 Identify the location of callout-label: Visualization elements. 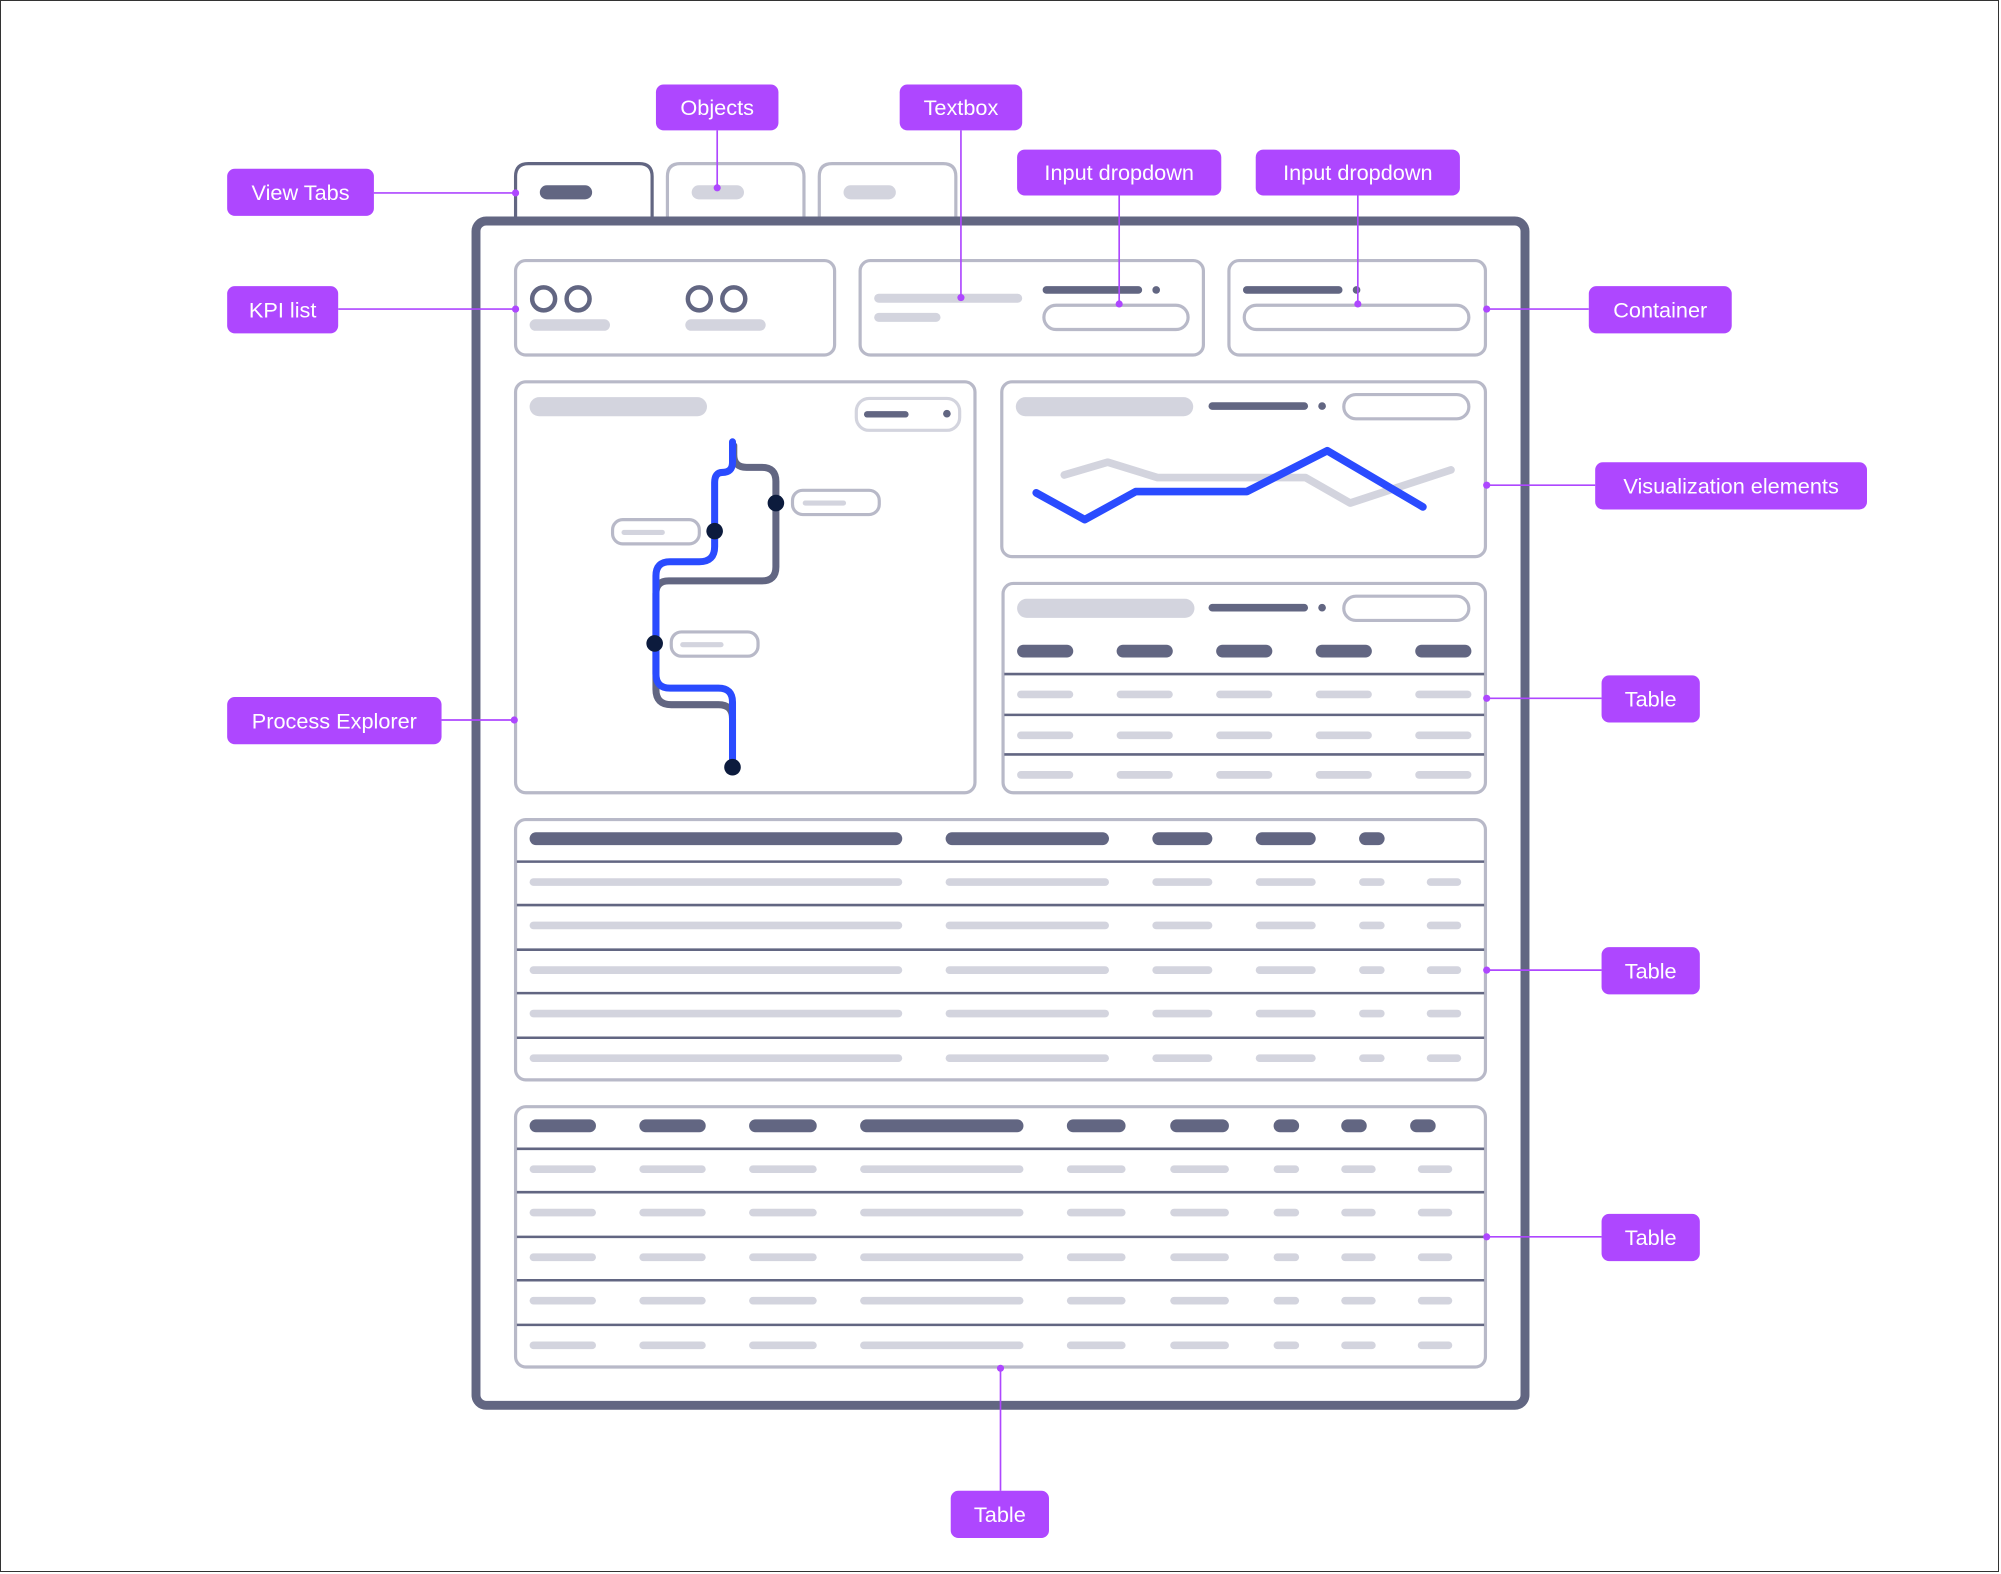
(1731, 485).